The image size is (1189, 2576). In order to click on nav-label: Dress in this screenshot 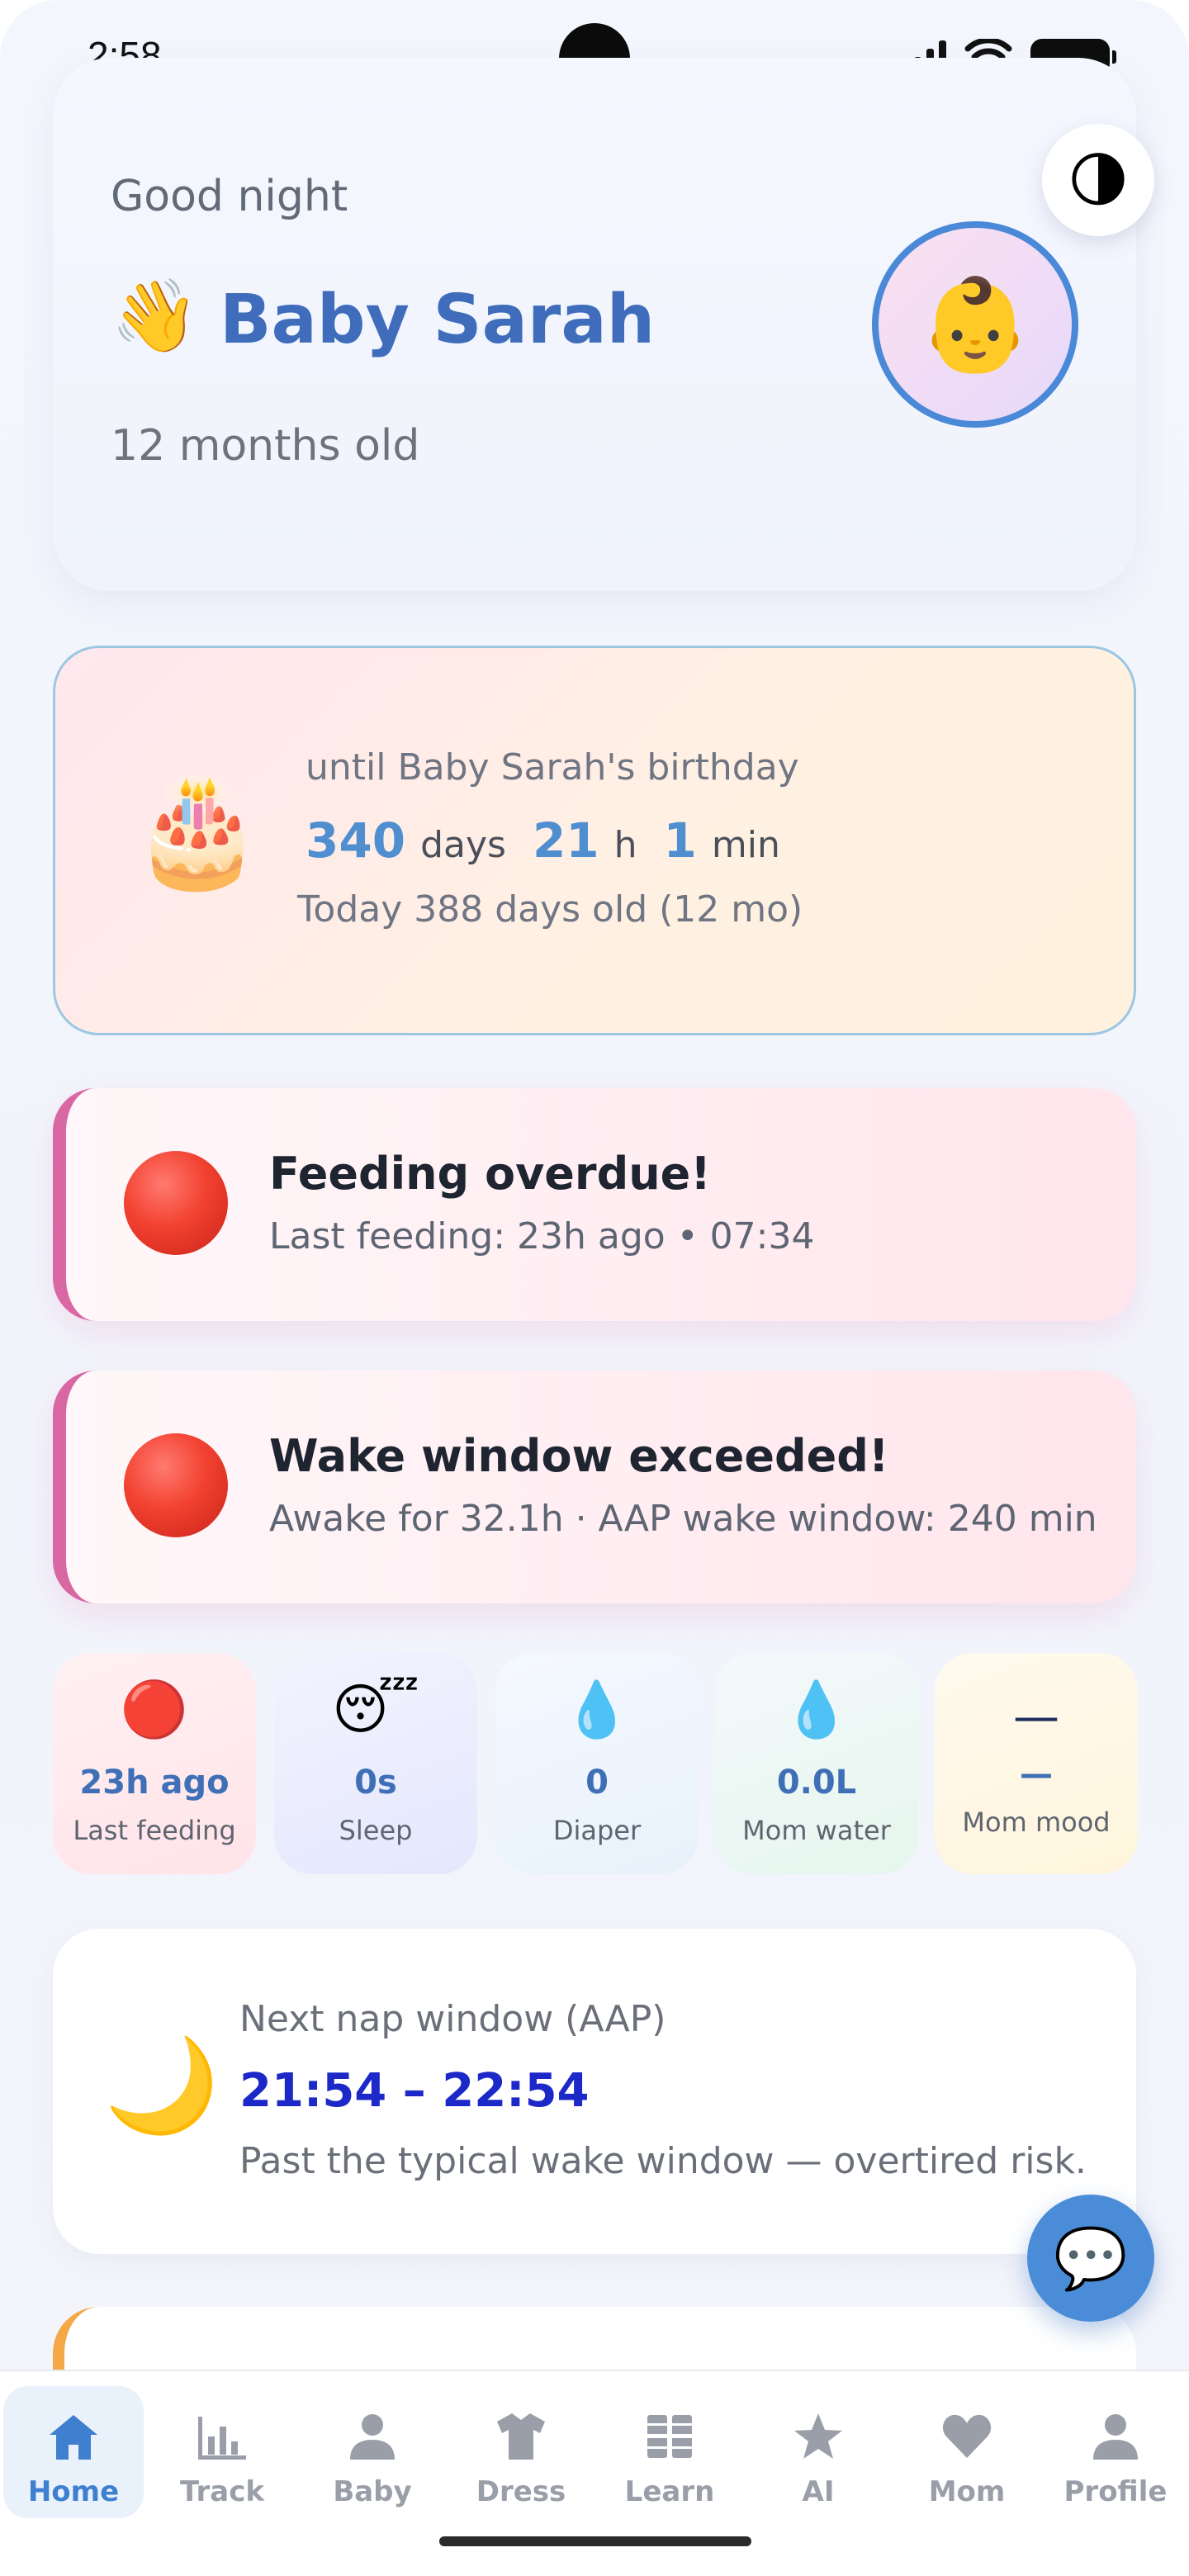, I will do `click(521, 2491)`.